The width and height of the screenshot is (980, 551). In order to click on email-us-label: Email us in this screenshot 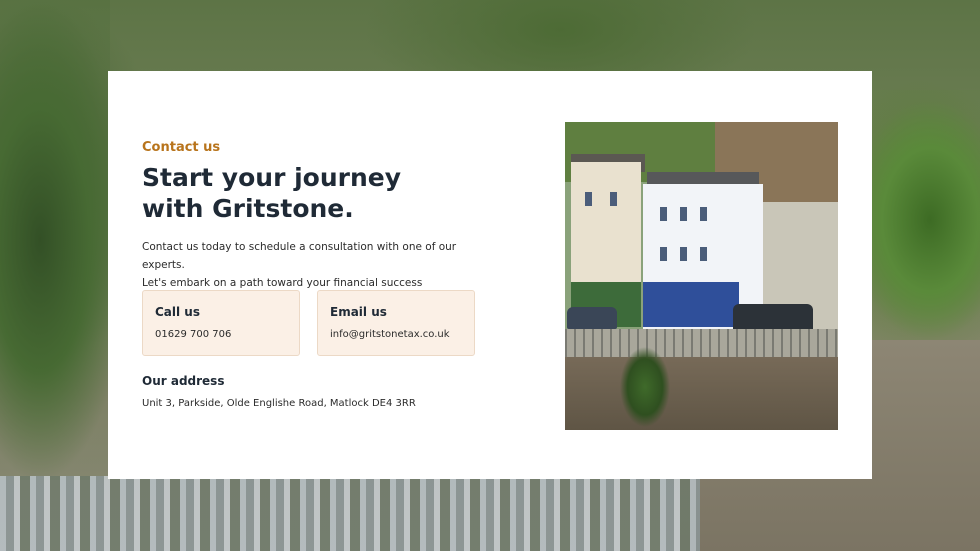, I will do `click(358, 312)`.